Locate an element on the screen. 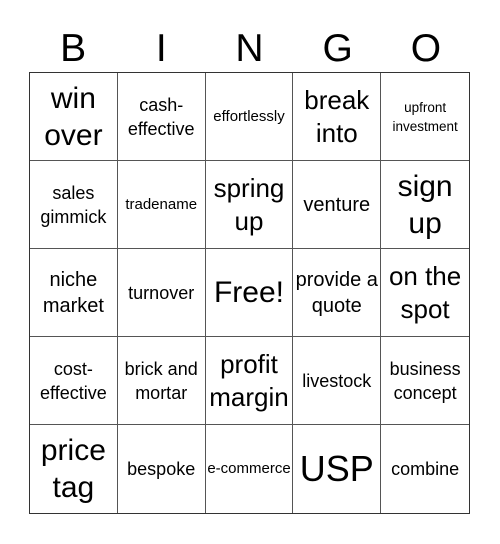  bingo-cell: sign up is located at coordinates (425, 205).